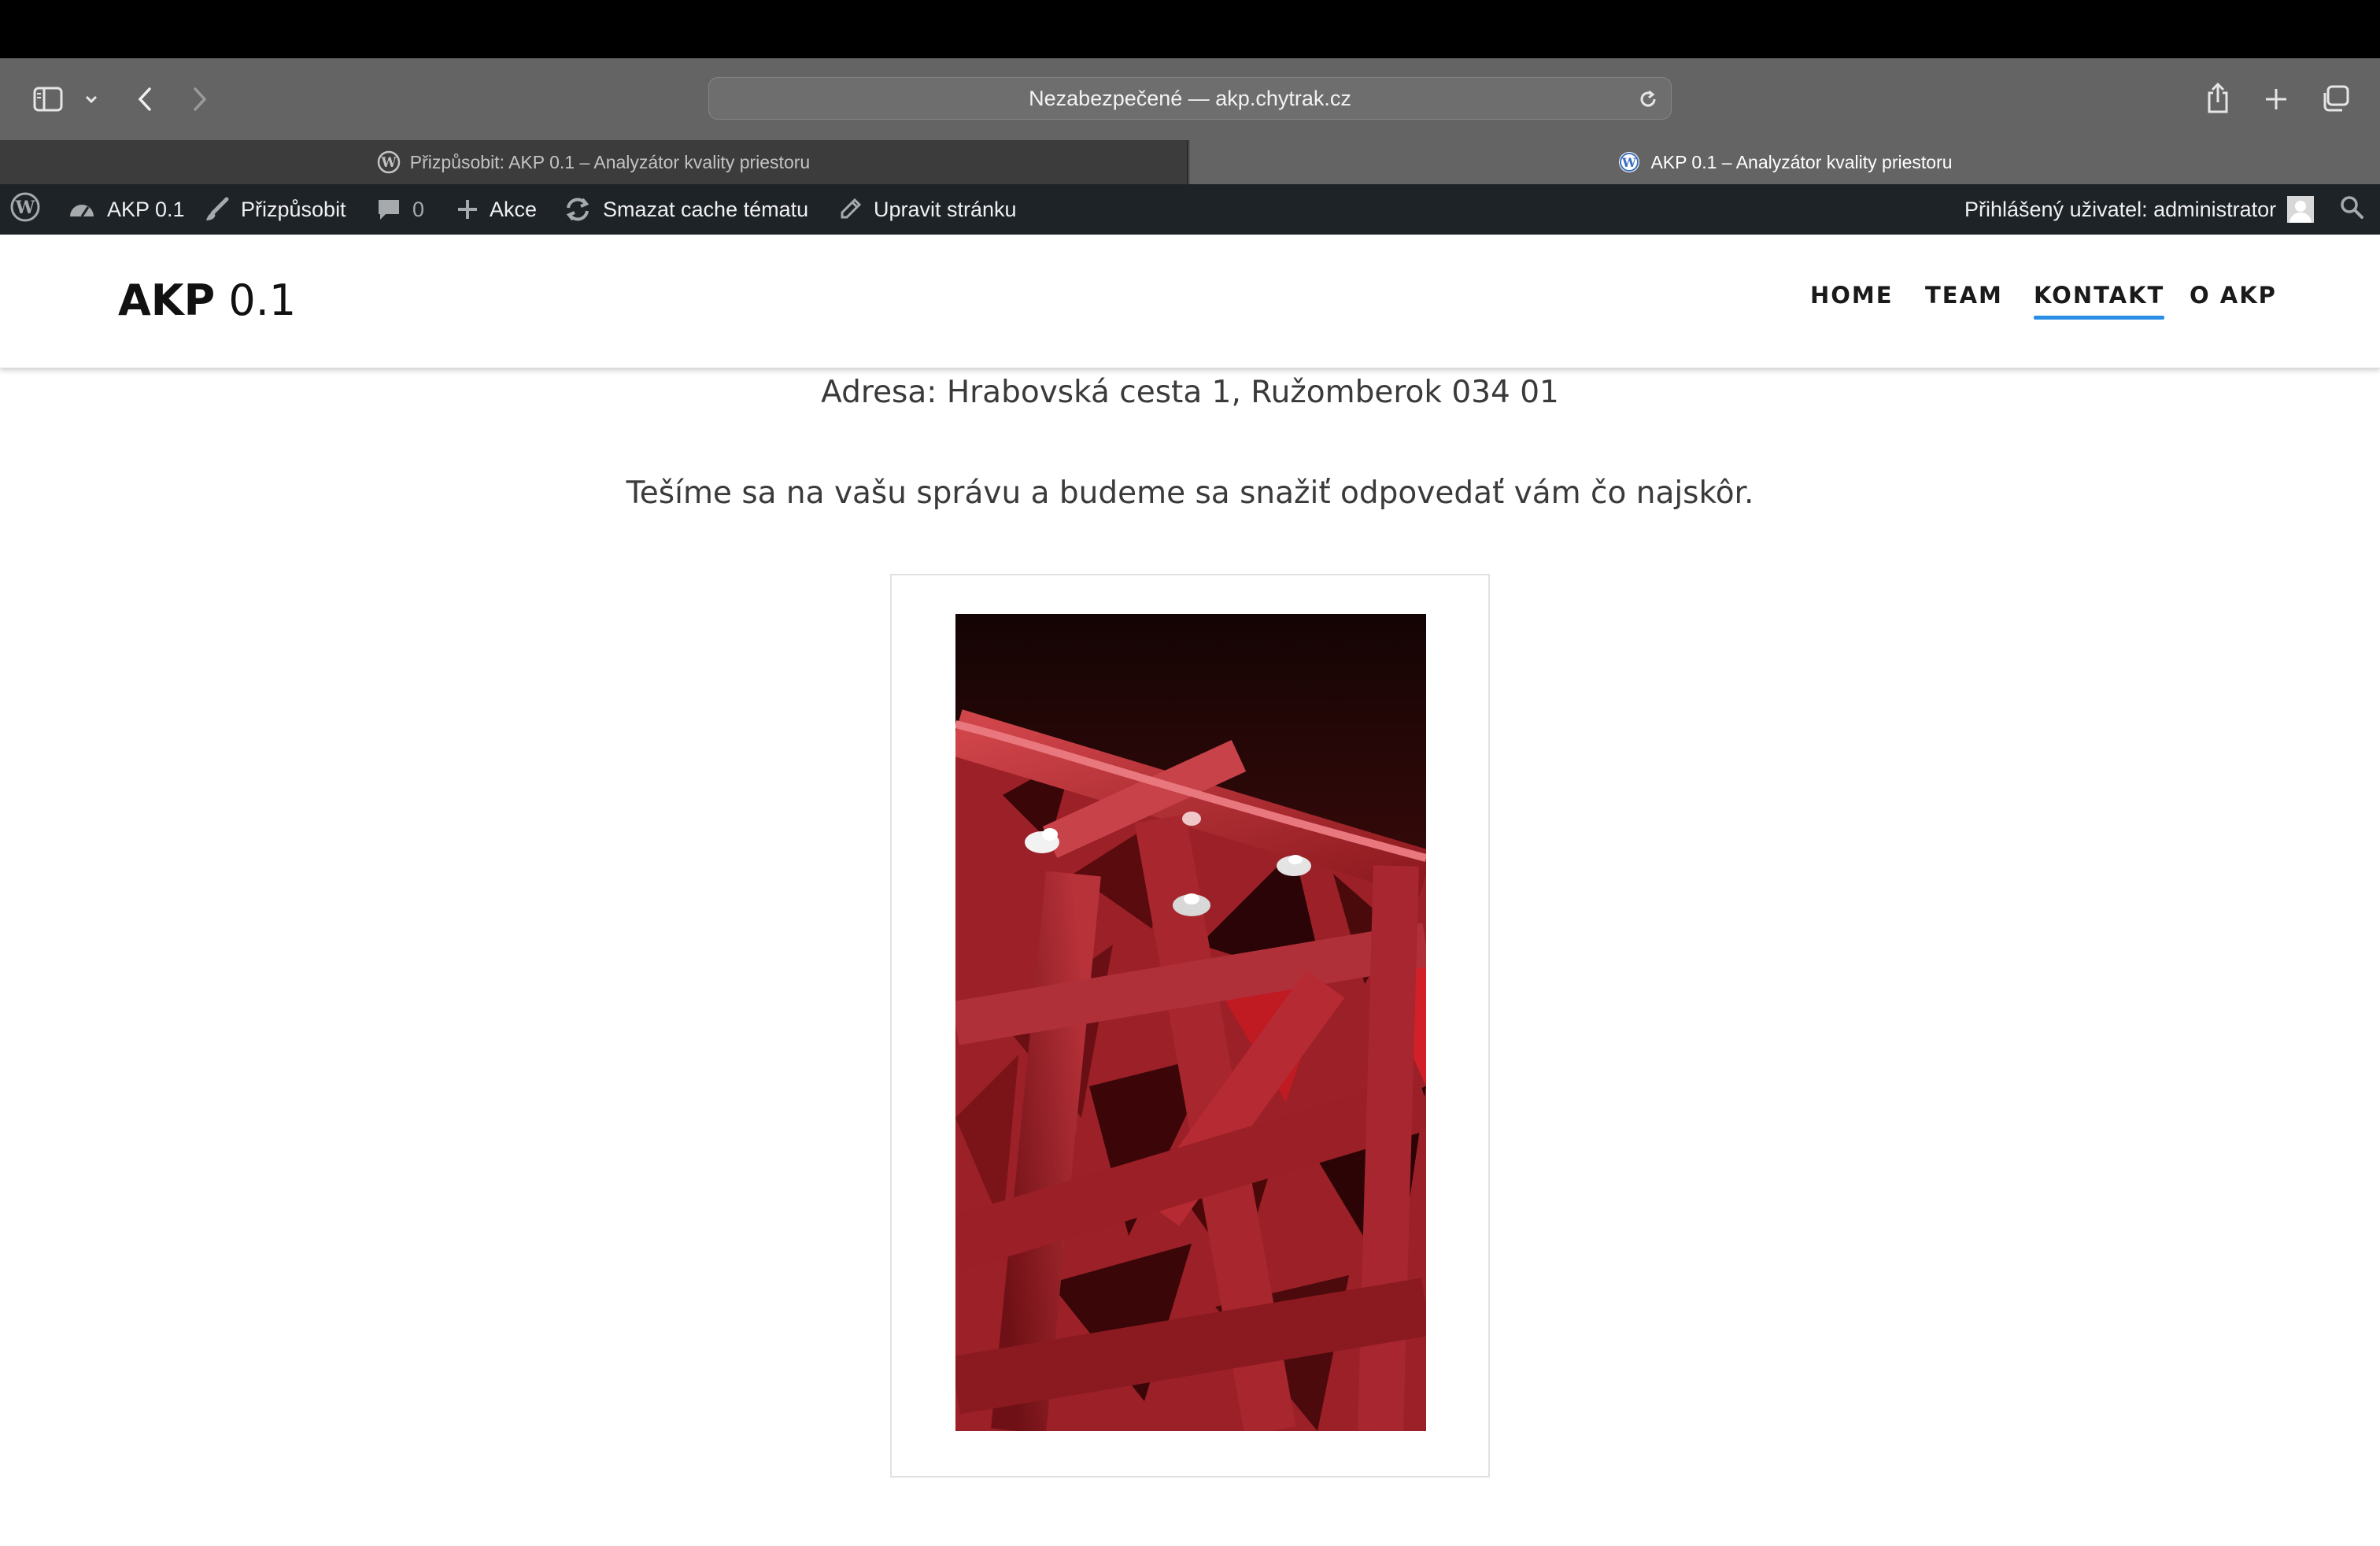  I want to click on tab-label: AKP 0.1 – Analyzátor kvality priestoru, so click(1802, 161).